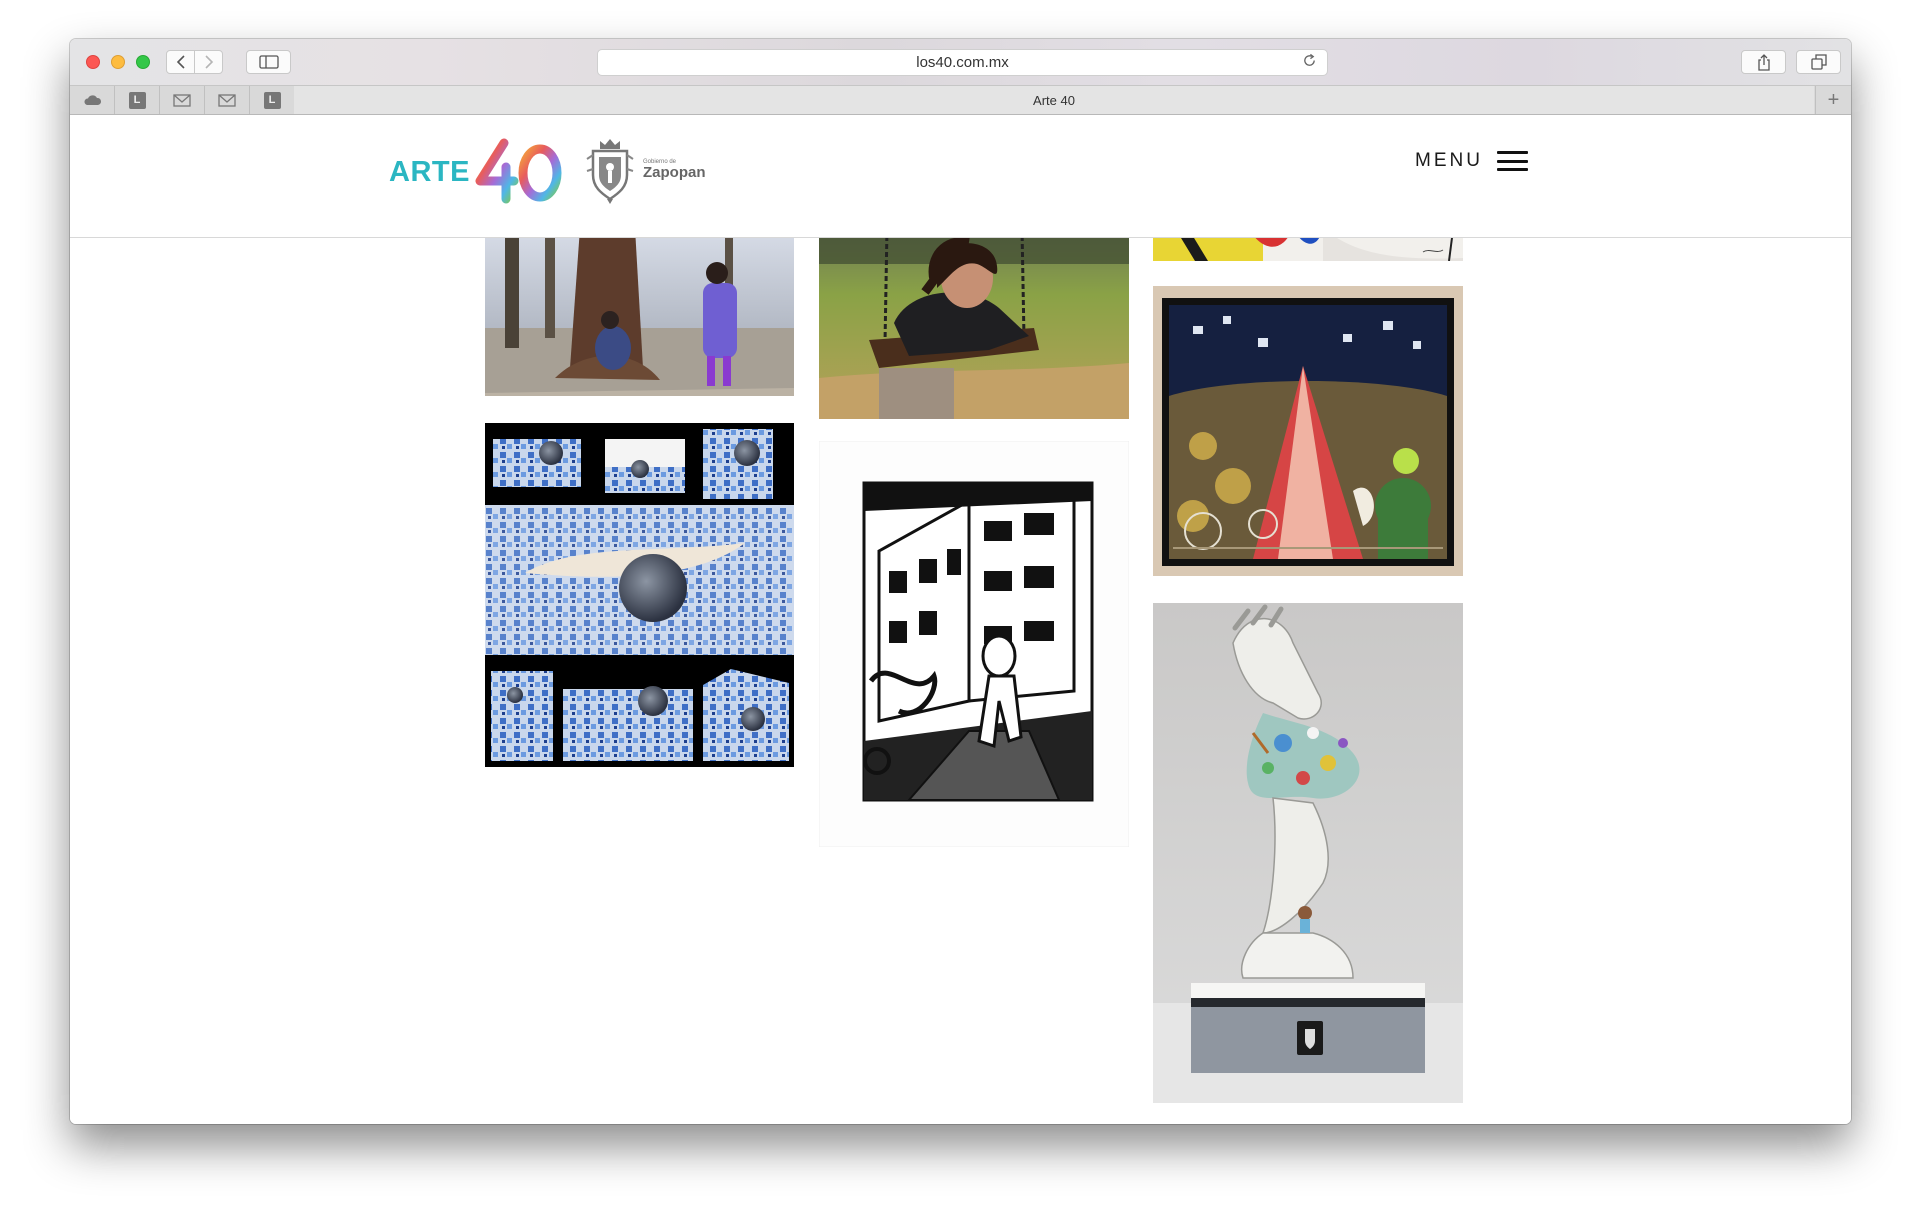 The image size is (1920, 1224). I want to click on tab-title: Arte 40, so click(1054, 100).